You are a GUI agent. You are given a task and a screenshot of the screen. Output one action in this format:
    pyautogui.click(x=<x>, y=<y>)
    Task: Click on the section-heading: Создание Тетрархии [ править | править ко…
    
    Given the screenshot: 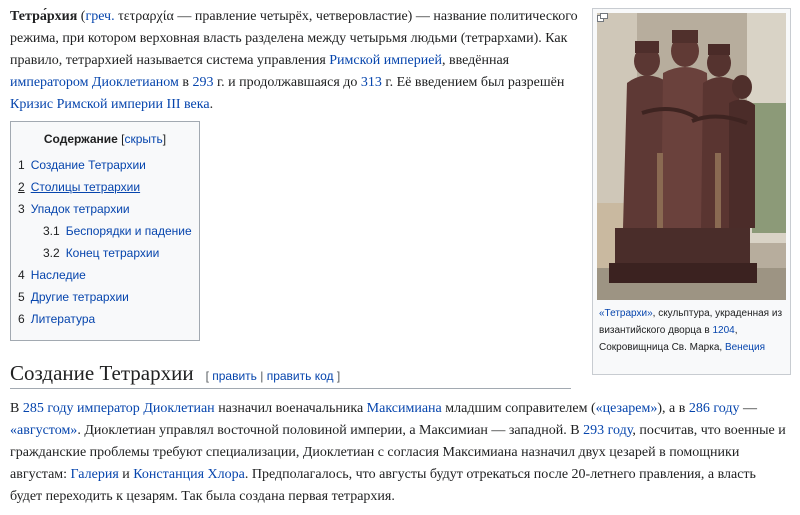 What is the action you would take?
    pyautogui.click(x=290, y=375)
    